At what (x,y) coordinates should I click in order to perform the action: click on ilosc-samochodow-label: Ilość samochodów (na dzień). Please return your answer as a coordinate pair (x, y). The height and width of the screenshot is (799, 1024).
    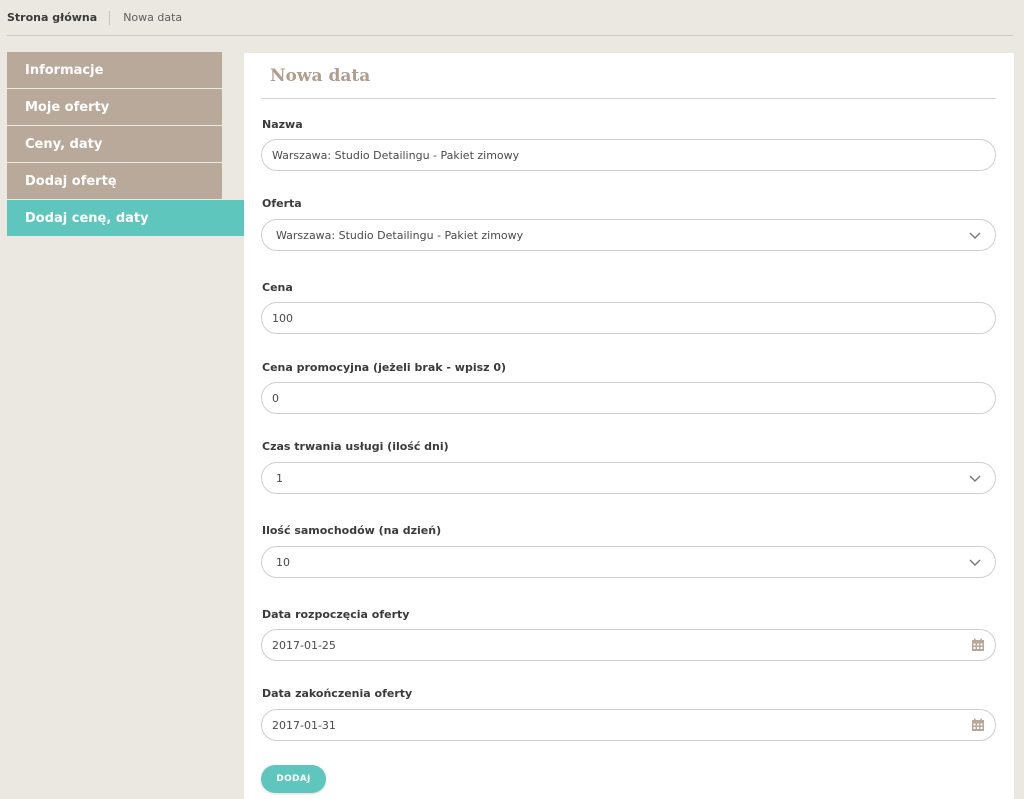
    Looking at the image, I should click on (352, 530).